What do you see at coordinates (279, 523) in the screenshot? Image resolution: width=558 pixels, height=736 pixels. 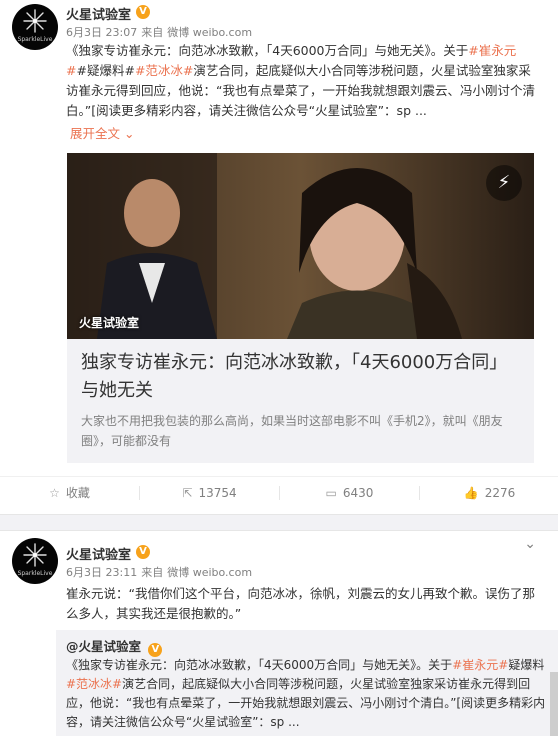 I see `feed-separator` at bounding box center [279, 523].